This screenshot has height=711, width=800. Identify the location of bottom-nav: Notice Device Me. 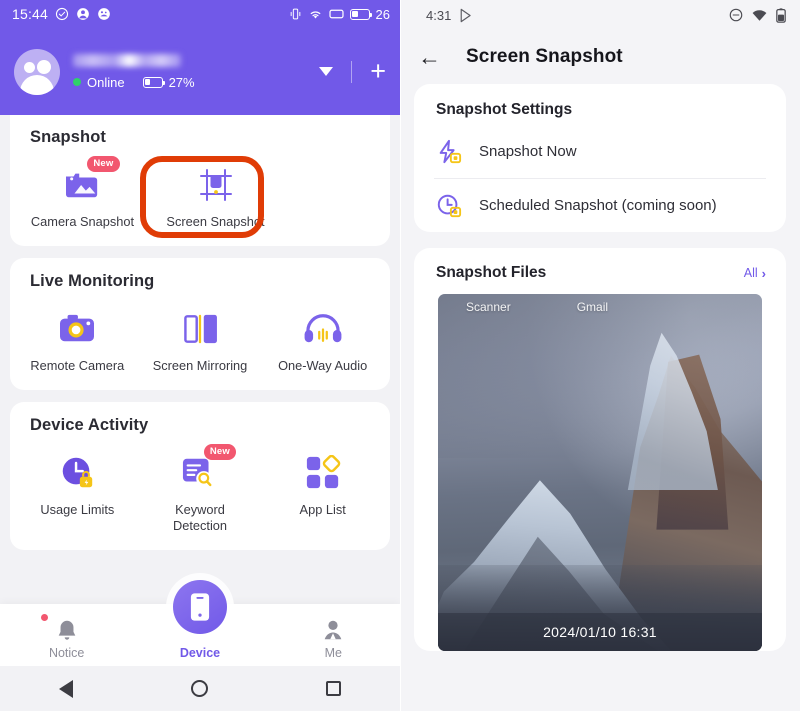
(200, 623).